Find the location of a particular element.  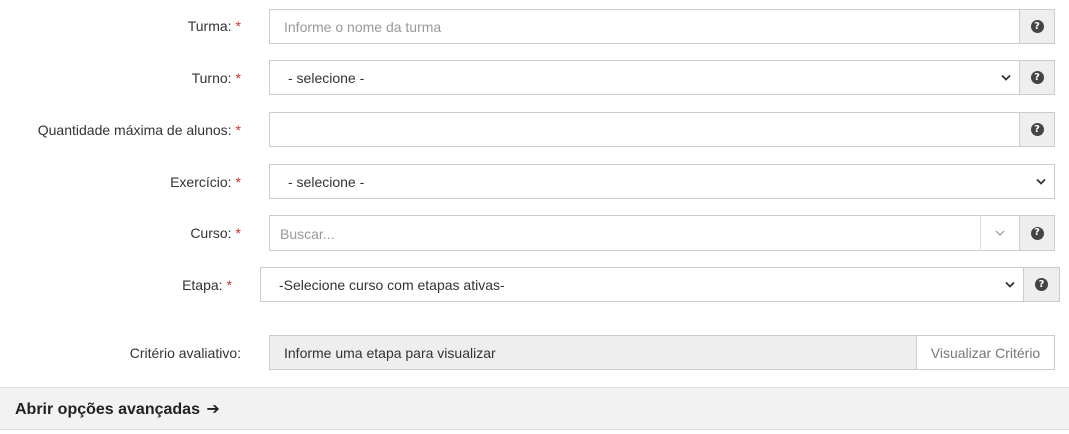

turma-placeholder: Informe o nome da turma is located at coordinates (363, 27).